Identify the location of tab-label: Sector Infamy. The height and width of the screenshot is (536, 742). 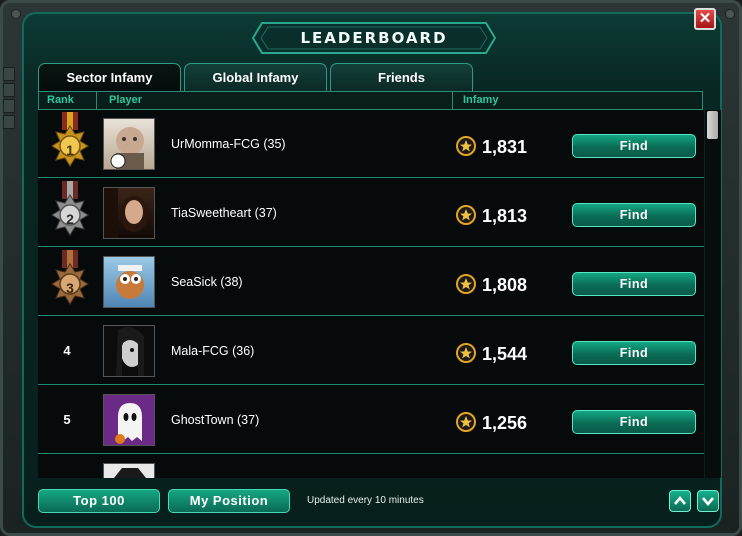
(109, 77).